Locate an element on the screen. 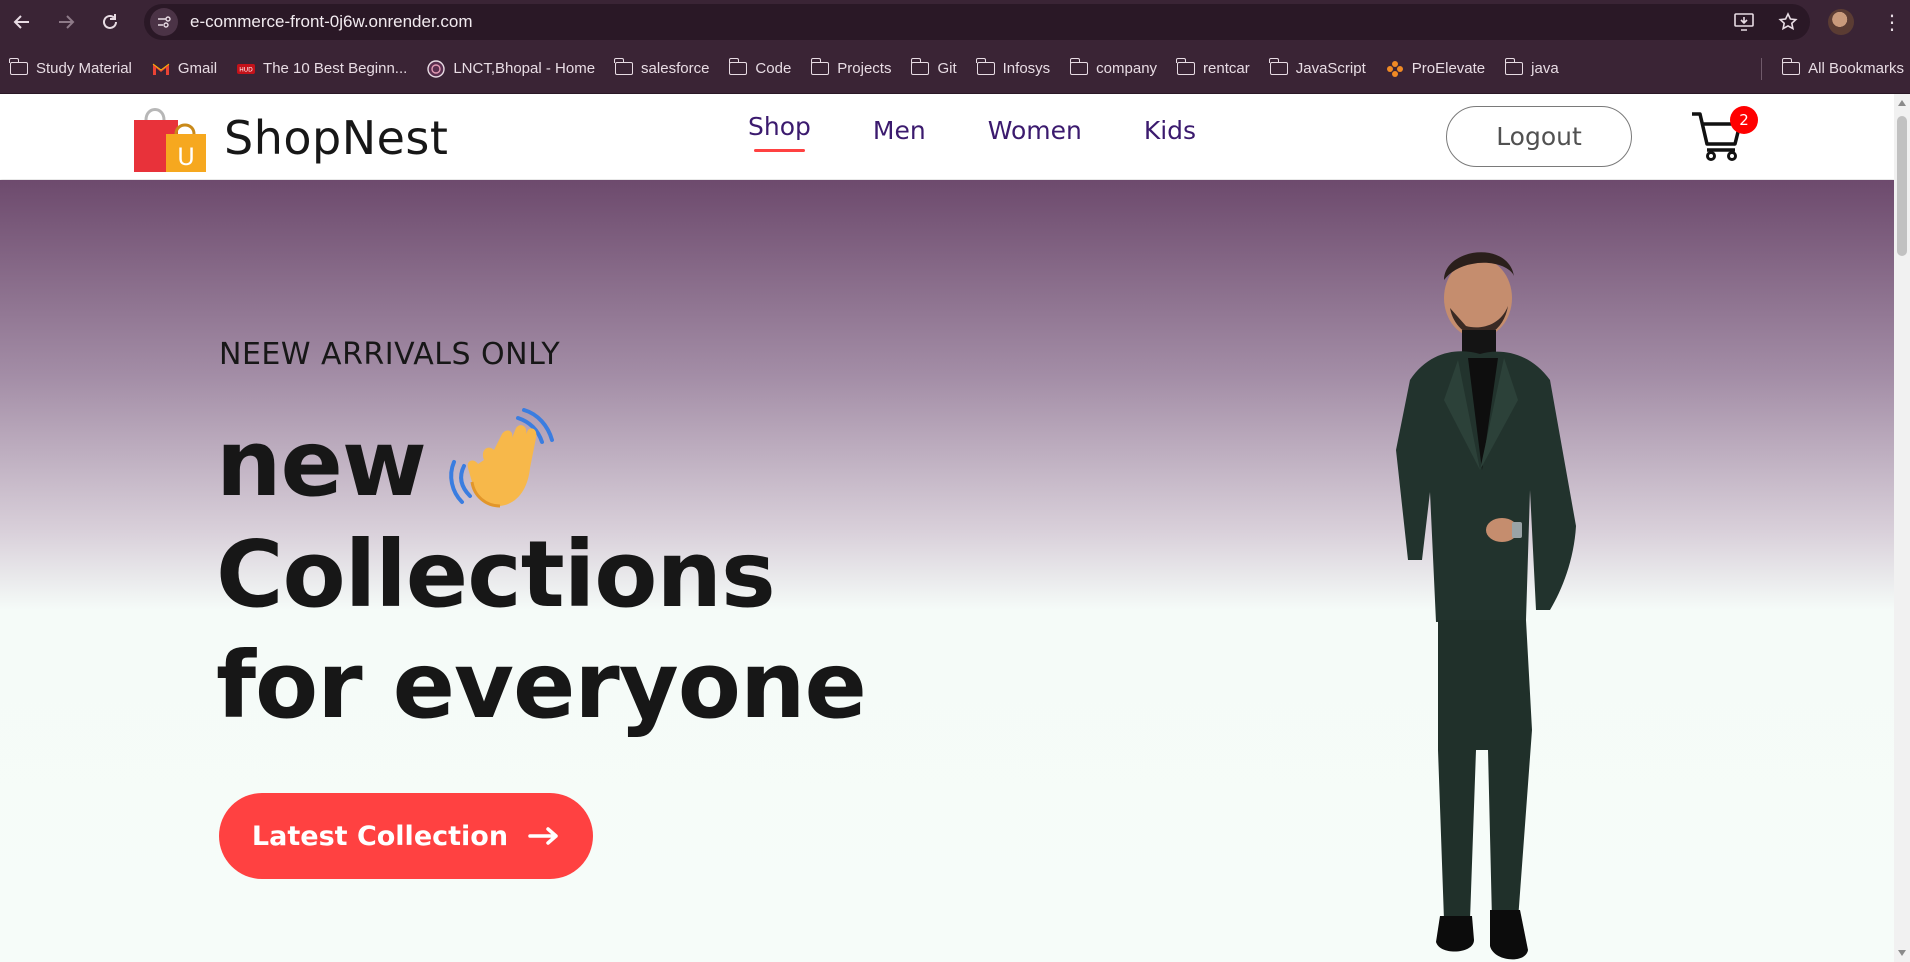 The width and height of the screenshot is (1910, 962). site-info-icon is located at coordinates (164, 22).